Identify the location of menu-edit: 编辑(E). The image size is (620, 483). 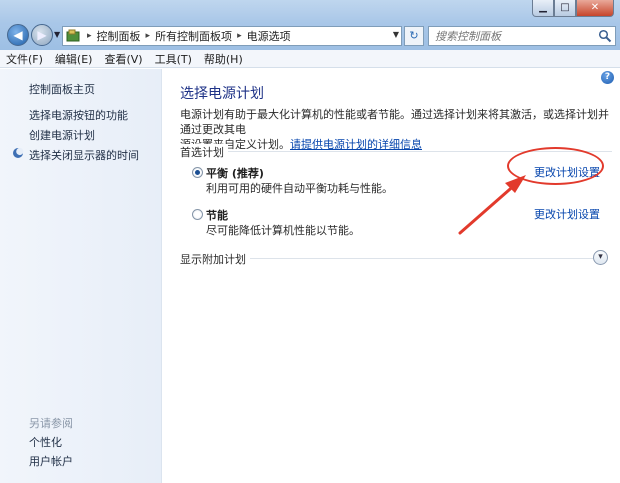
(74, 59).